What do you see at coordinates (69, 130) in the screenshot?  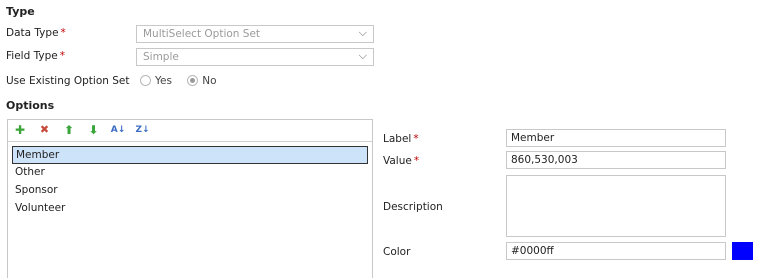 I see `move-up-icon: ⬆` at bounding box center [69, 130].